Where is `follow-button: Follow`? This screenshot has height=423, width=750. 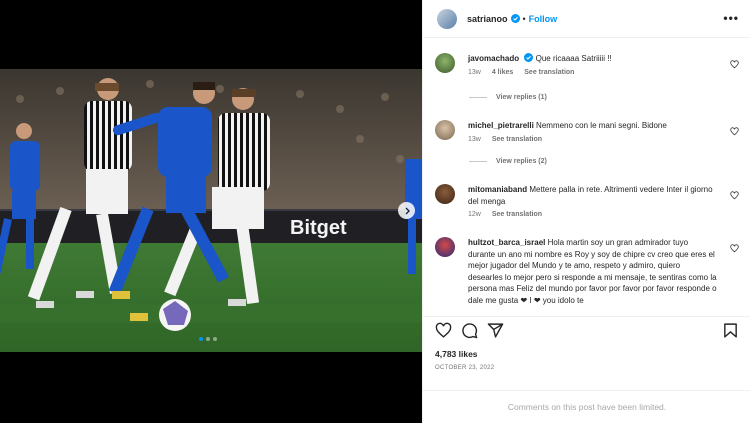
follow-button: Follow is located at coordinates (543, 19).